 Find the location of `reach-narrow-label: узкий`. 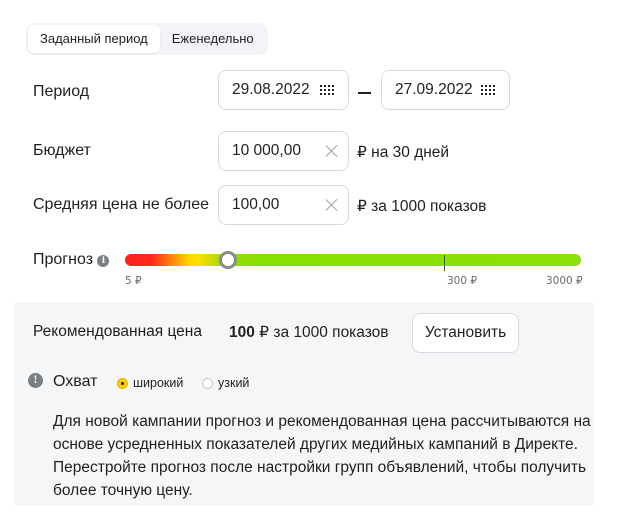

reach-narrow-label: узкий is located at coordinates (234, 383).